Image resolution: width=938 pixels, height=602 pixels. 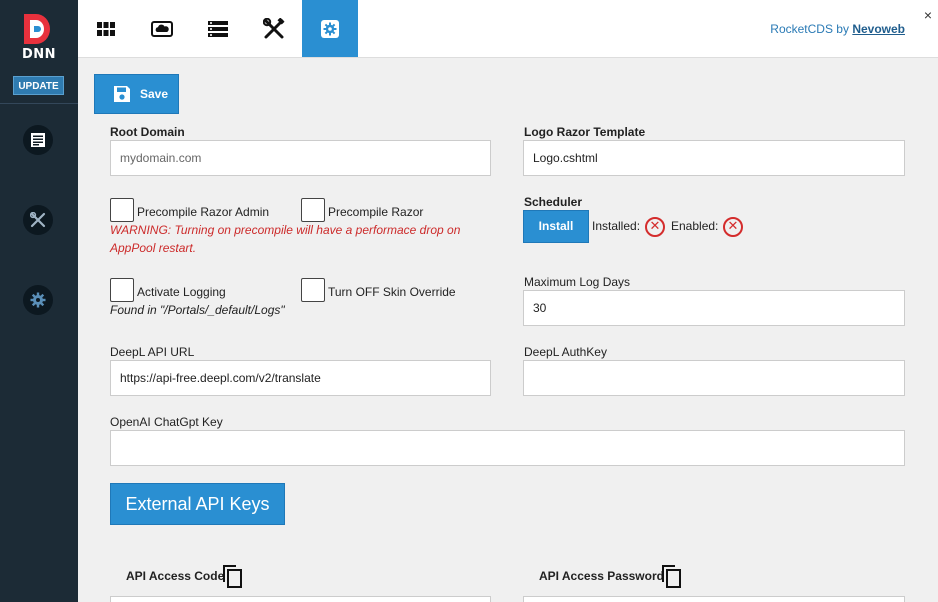 What do you see at coordinates (152, 352) in the screenshot?
I see `deepl-url-label: DeepL API URL` at bounding box center [152, 352].